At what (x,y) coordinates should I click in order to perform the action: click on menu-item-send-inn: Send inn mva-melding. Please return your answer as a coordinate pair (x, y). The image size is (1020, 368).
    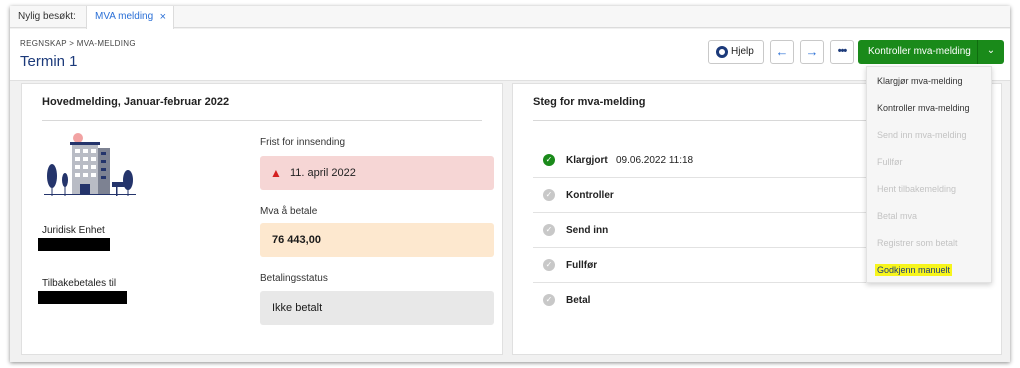
    Looking at the image, I should click on (922, 135).